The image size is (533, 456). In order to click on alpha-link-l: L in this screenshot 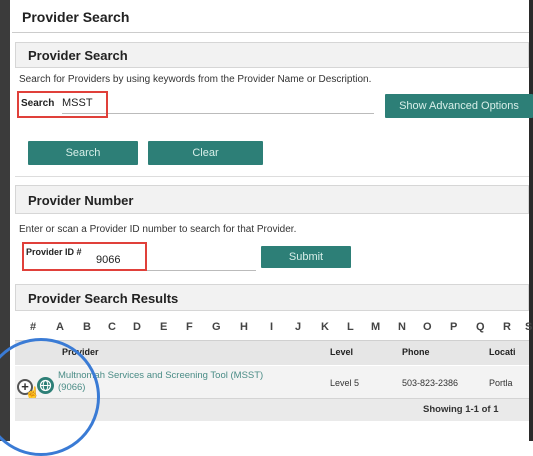, I will do `click(350, 327)`.